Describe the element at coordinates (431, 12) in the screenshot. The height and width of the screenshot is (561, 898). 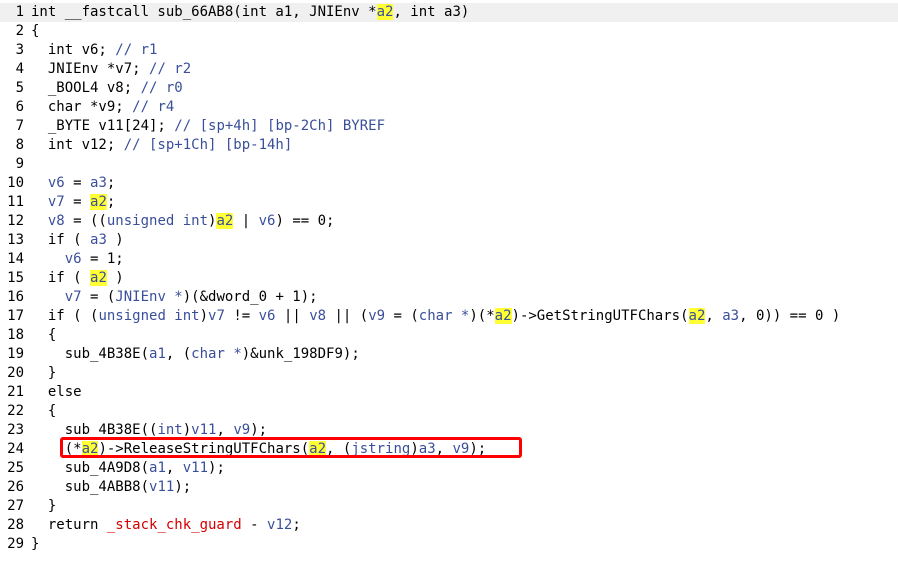
I see `code-token: , int a3)` at that location.